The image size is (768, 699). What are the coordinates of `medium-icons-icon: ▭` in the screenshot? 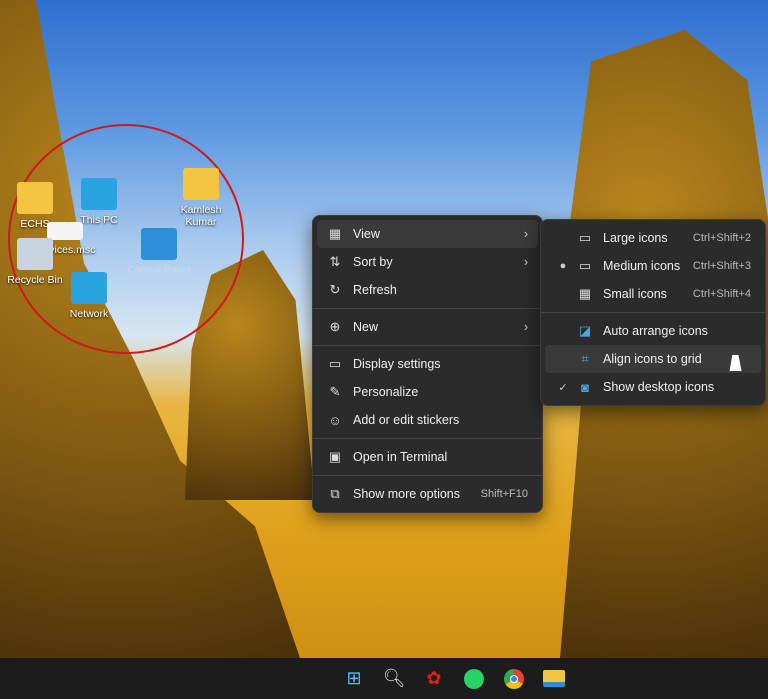 It's located at (585, 265).